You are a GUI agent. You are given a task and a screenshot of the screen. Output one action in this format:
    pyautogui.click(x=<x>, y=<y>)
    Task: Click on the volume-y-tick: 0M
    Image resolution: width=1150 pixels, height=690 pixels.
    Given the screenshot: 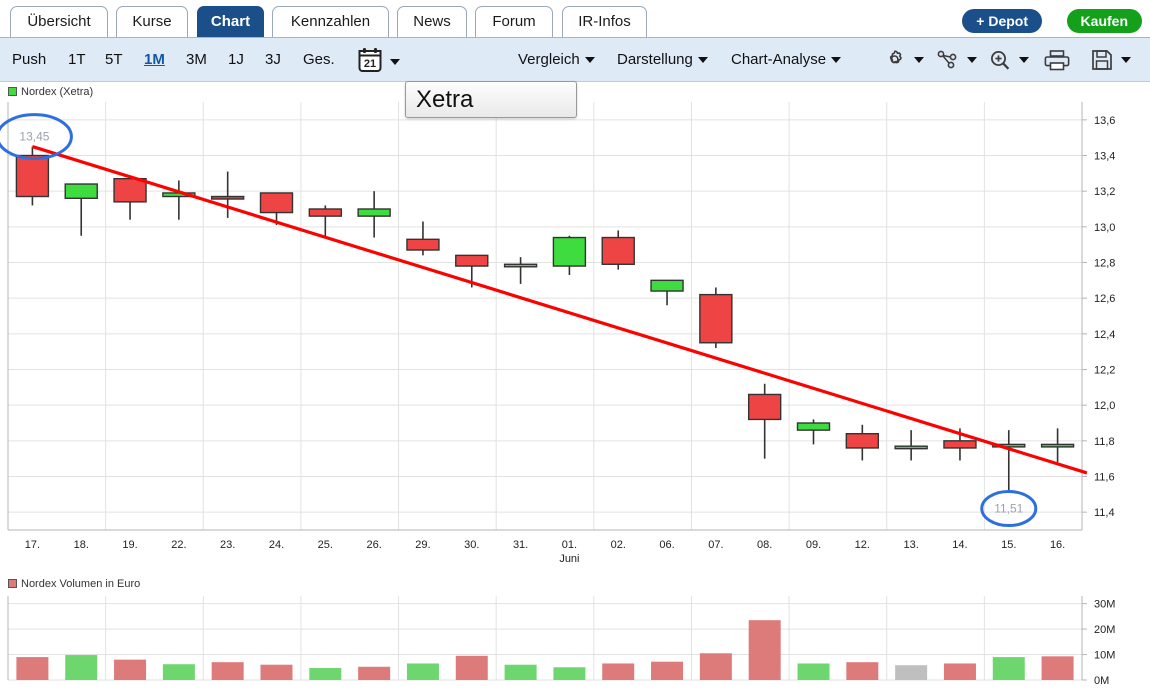 What is the action you would take?
    pyautogui.click(x=1101, y=681)
    